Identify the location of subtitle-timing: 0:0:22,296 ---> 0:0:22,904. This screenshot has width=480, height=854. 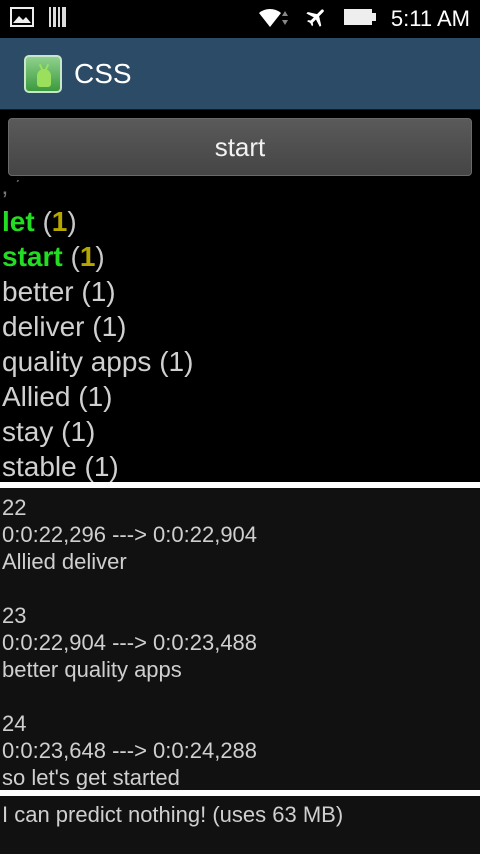
(130, 534).